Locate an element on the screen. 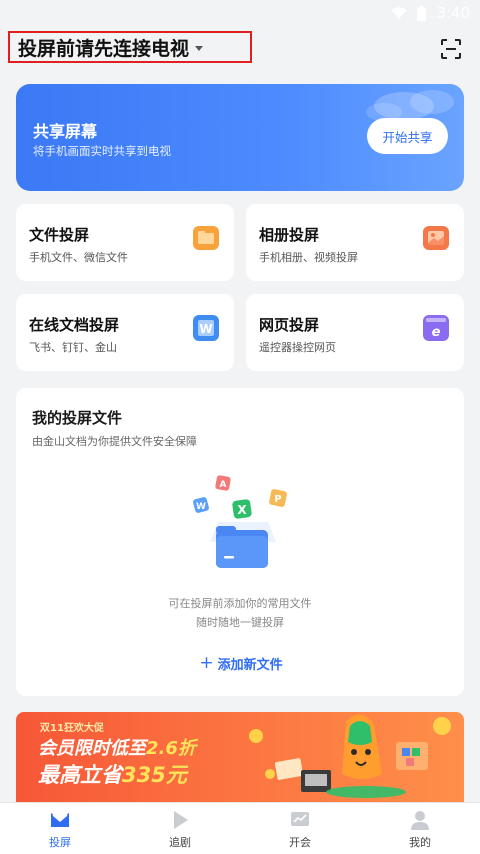 Image resolution: width=480 pixels, height=854 pixels. scan-icon is located at coordinates (451, 49).